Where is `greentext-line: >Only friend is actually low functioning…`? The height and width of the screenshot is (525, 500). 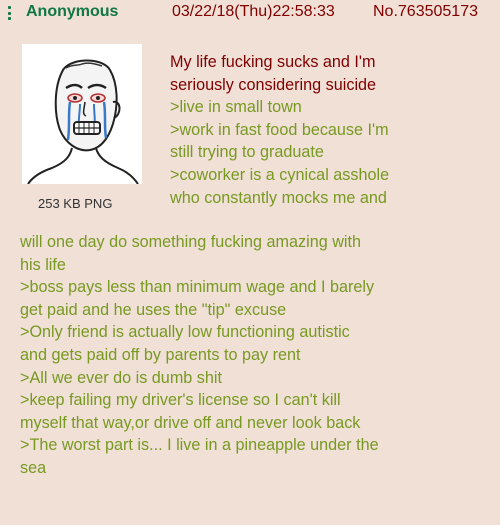 greentext-line: >Only friend is actually low functioning… is located at coordinates (185, 332).